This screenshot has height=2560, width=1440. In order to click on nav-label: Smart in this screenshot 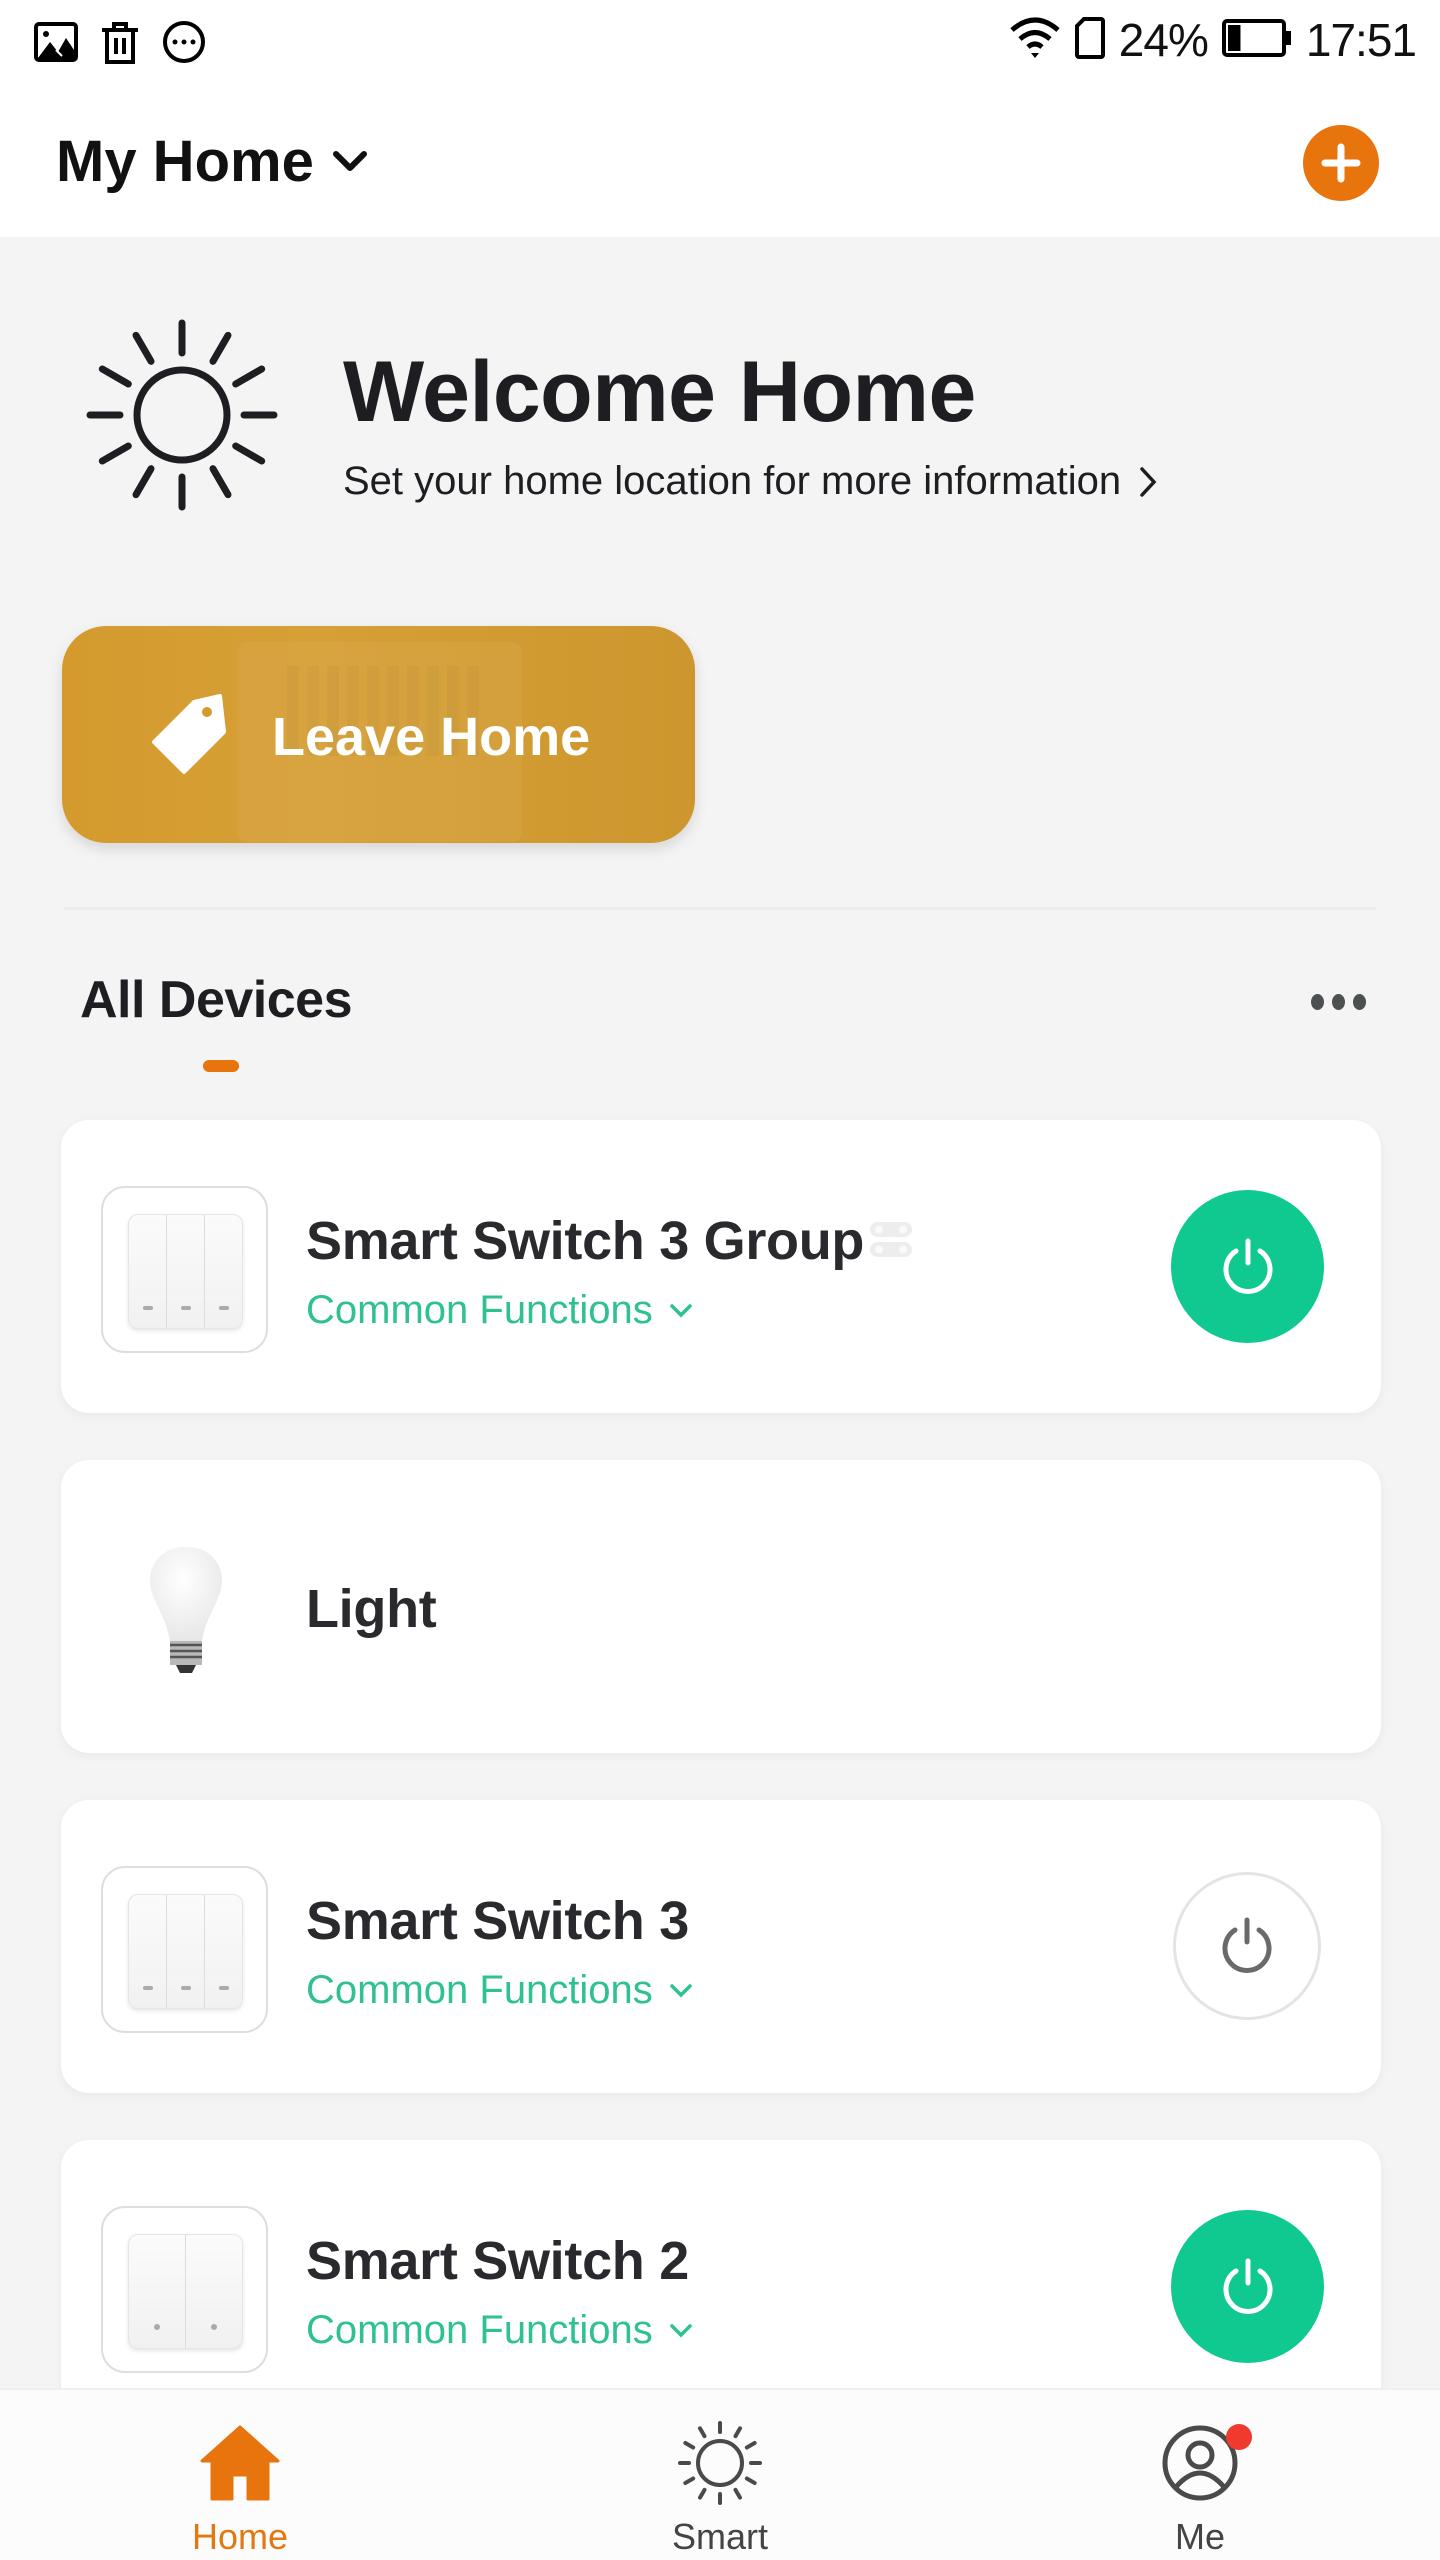, I will do `click(719, 2536)`.